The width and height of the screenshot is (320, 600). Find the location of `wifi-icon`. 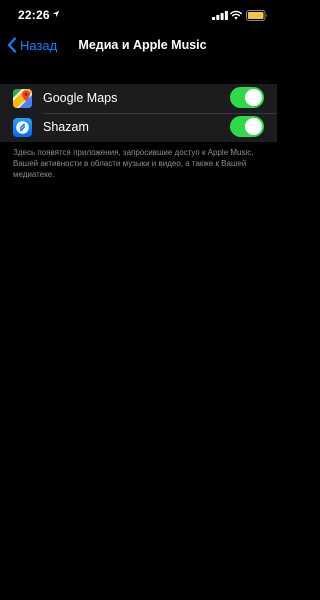

wifi-icon is located at coordinates (236, 15).